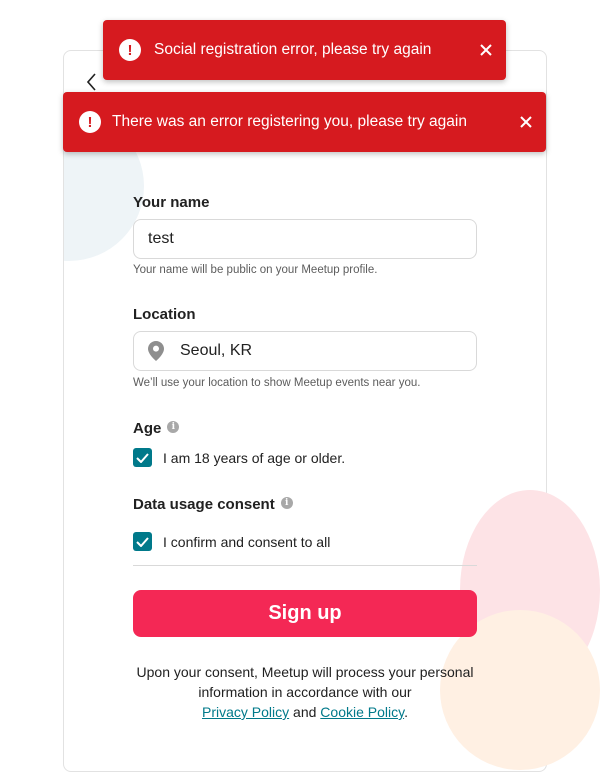 This screenshot has height=772, width=602. Describe the element at coordinates (305, 565) in the screenshot. I see `divider` at that location.